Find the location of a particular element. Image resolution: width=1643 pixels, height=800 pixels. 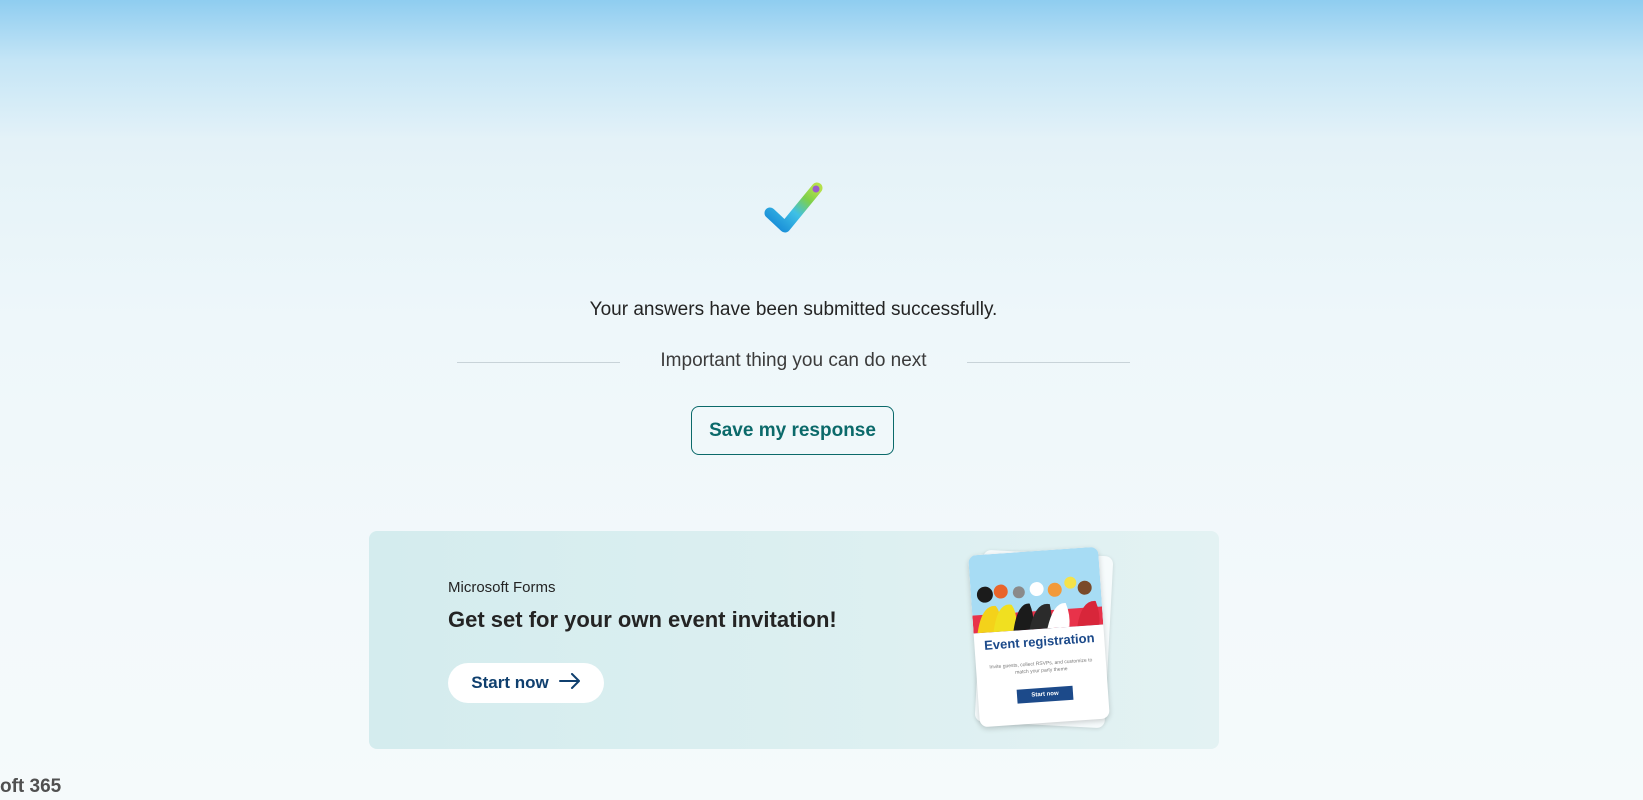

checkmark-icon is located at coordinates (794, 212).